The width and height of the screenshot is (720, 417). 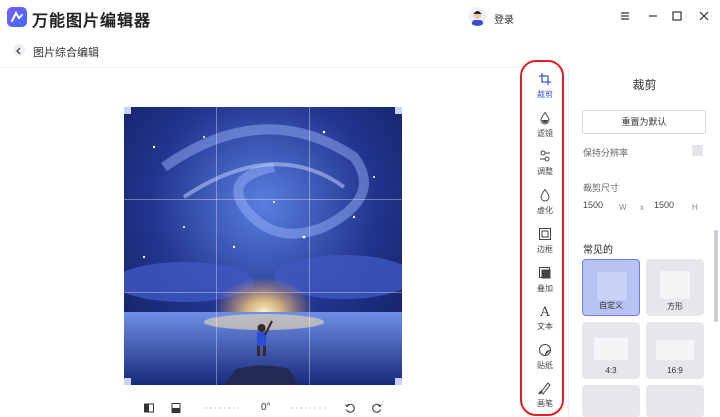 I want to click on close-icon, so click(x=704, y=16).